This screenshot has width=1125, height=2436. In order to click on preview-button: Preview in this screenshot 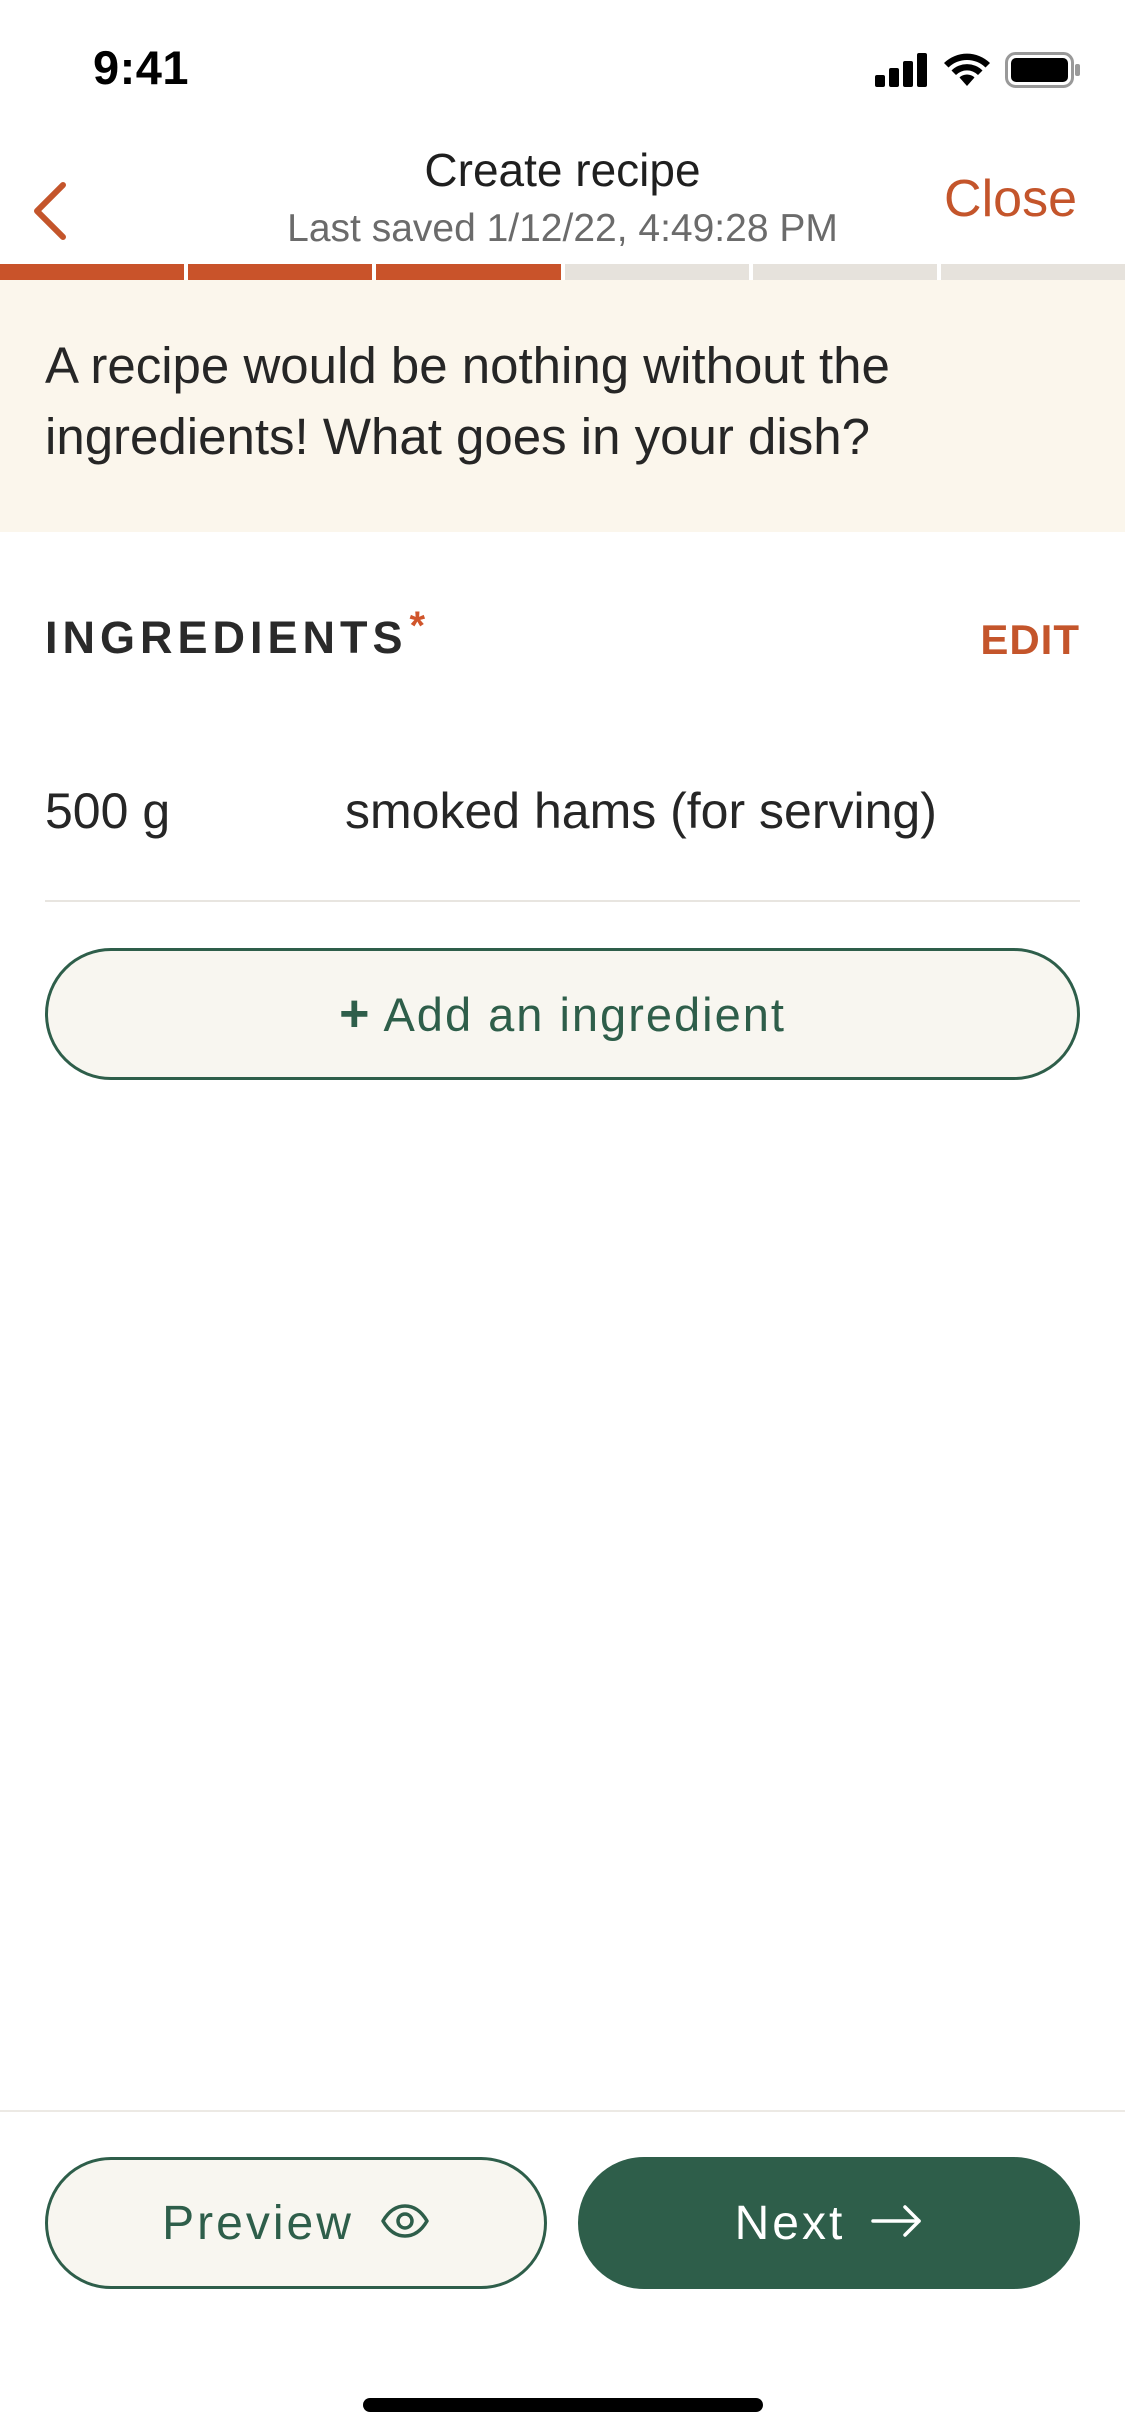, I will do `click(296, 2223)`.